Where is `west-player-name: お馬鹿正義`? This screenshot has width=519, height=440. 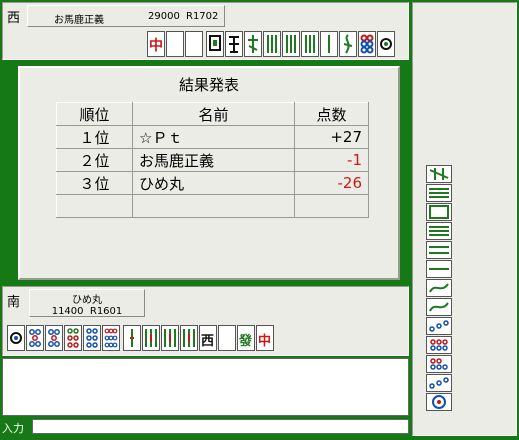 west-player-name: お馬鹿正義 is located at coordinates (79, 20).